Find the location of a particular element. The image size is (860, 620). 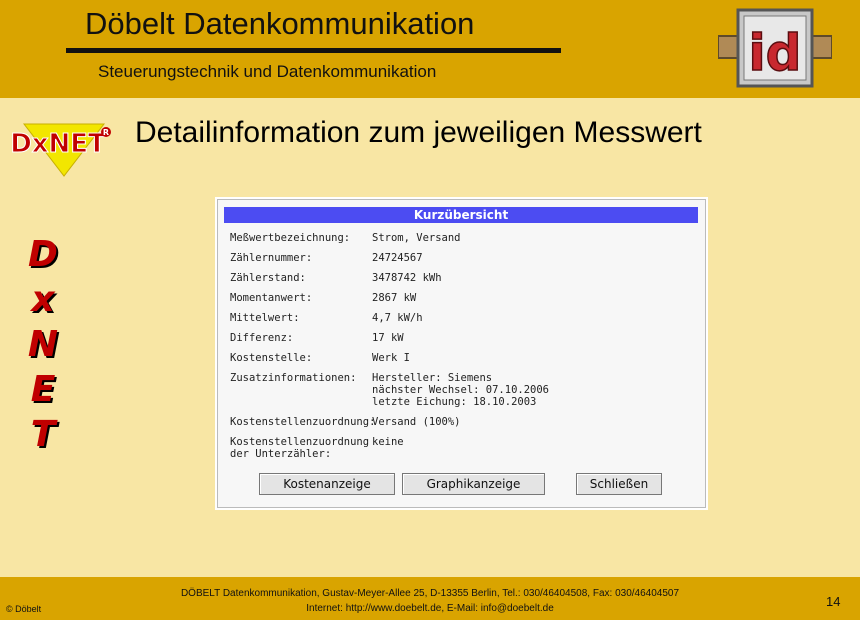

company-subtitle: Steuerungstechnik und Datenkommunikation is located at coordinates (267, 71).